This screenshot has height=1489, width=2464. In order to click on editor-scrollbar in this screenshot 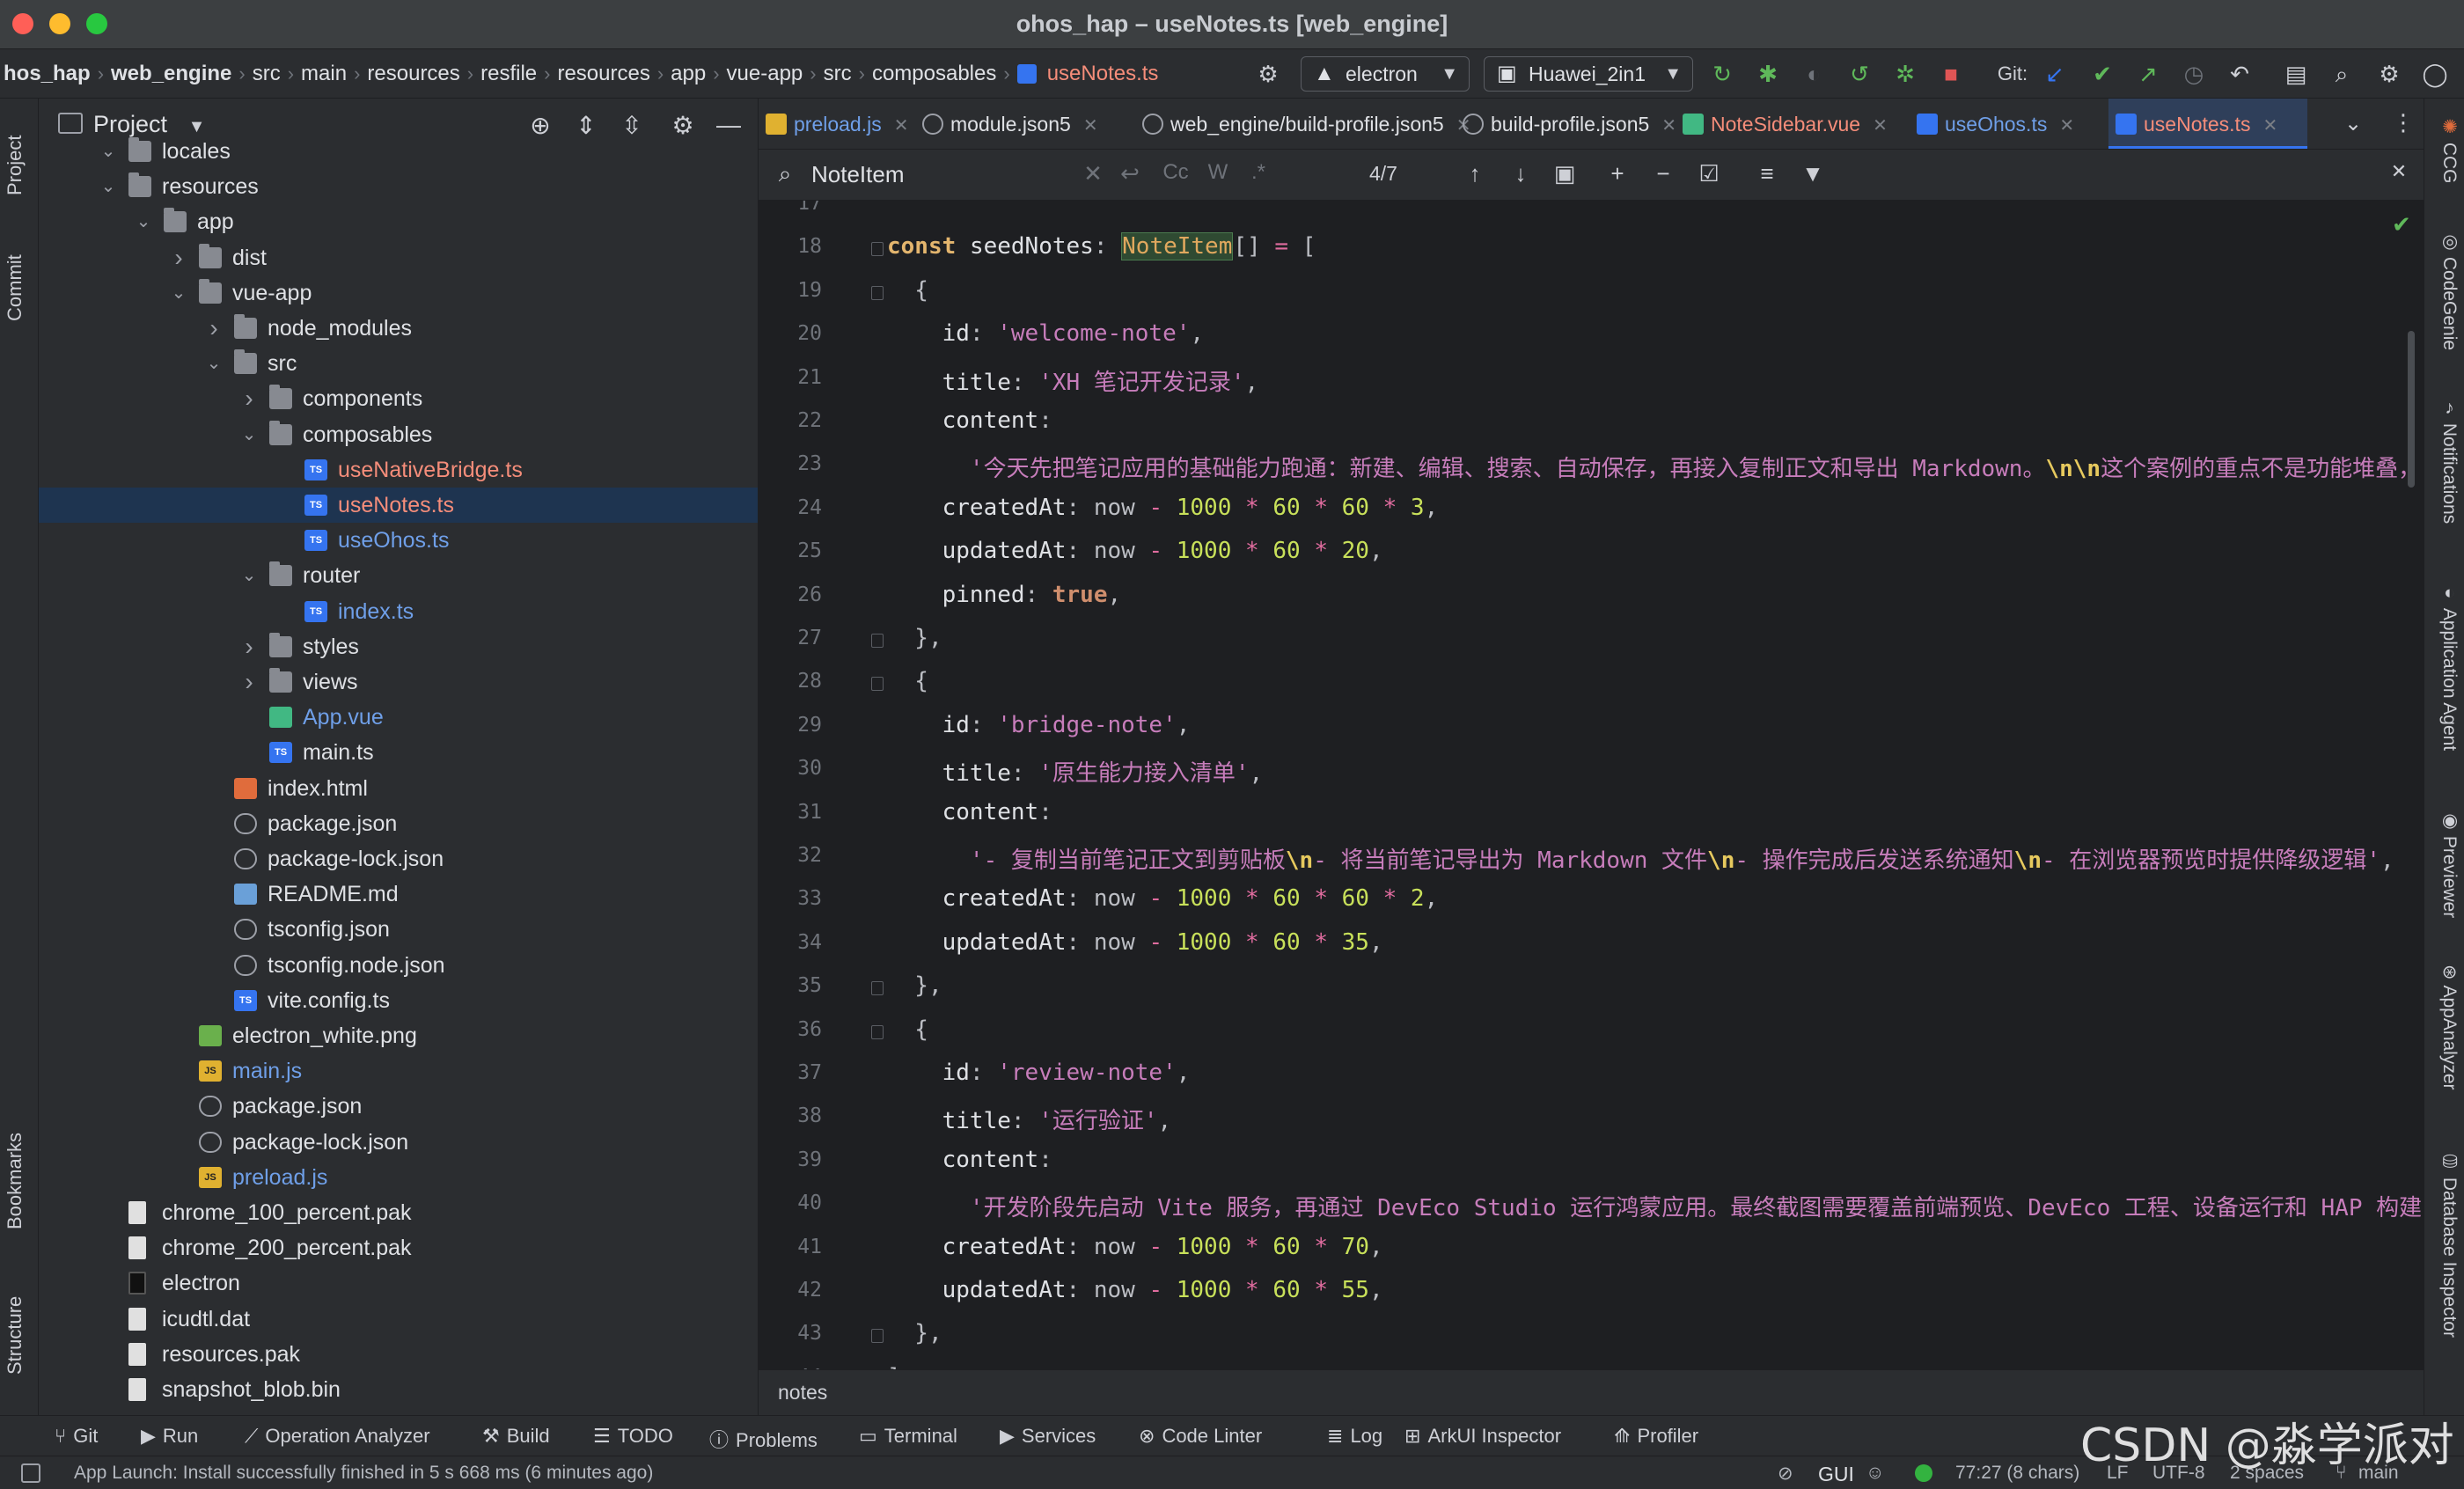, I will do `click(2412, 409)`.